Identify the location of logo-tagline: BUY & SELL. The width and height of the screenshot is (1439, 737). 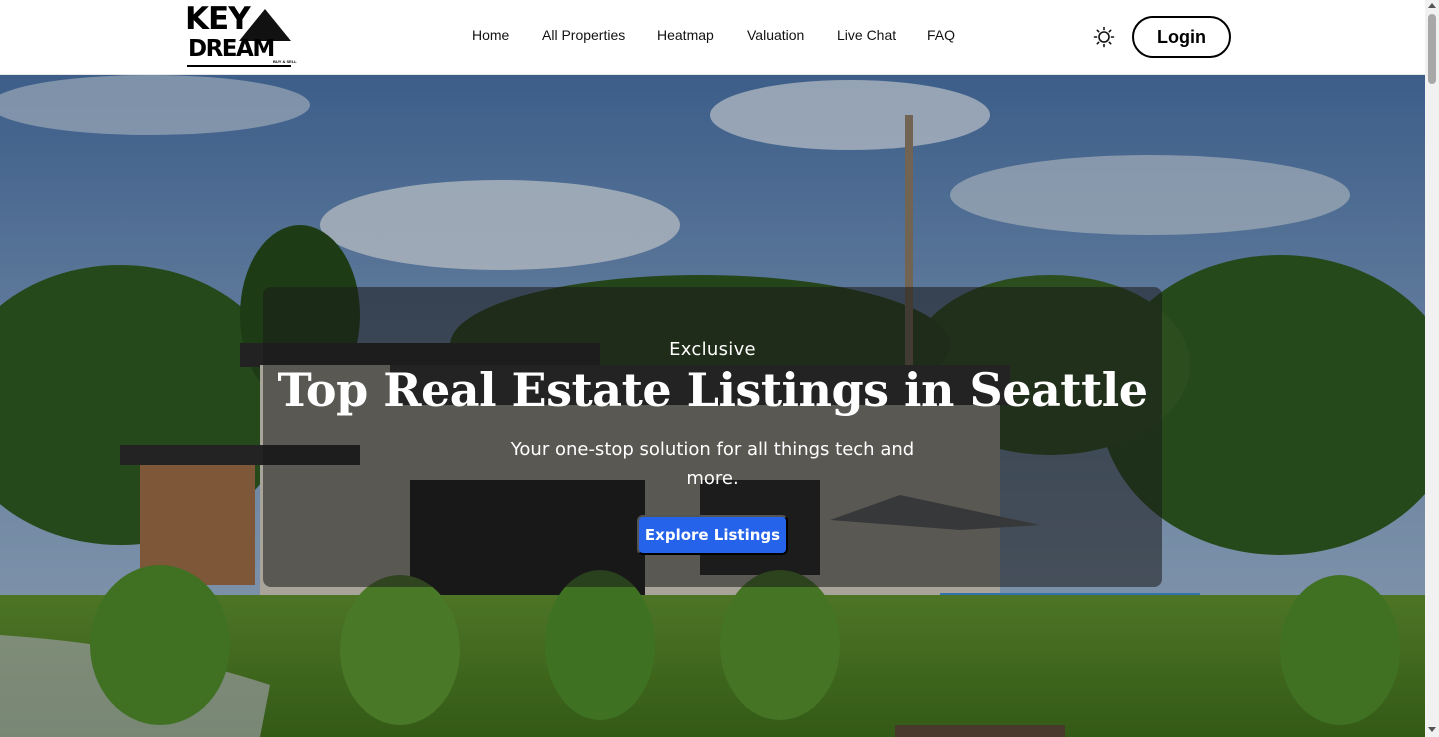
(285, 61).